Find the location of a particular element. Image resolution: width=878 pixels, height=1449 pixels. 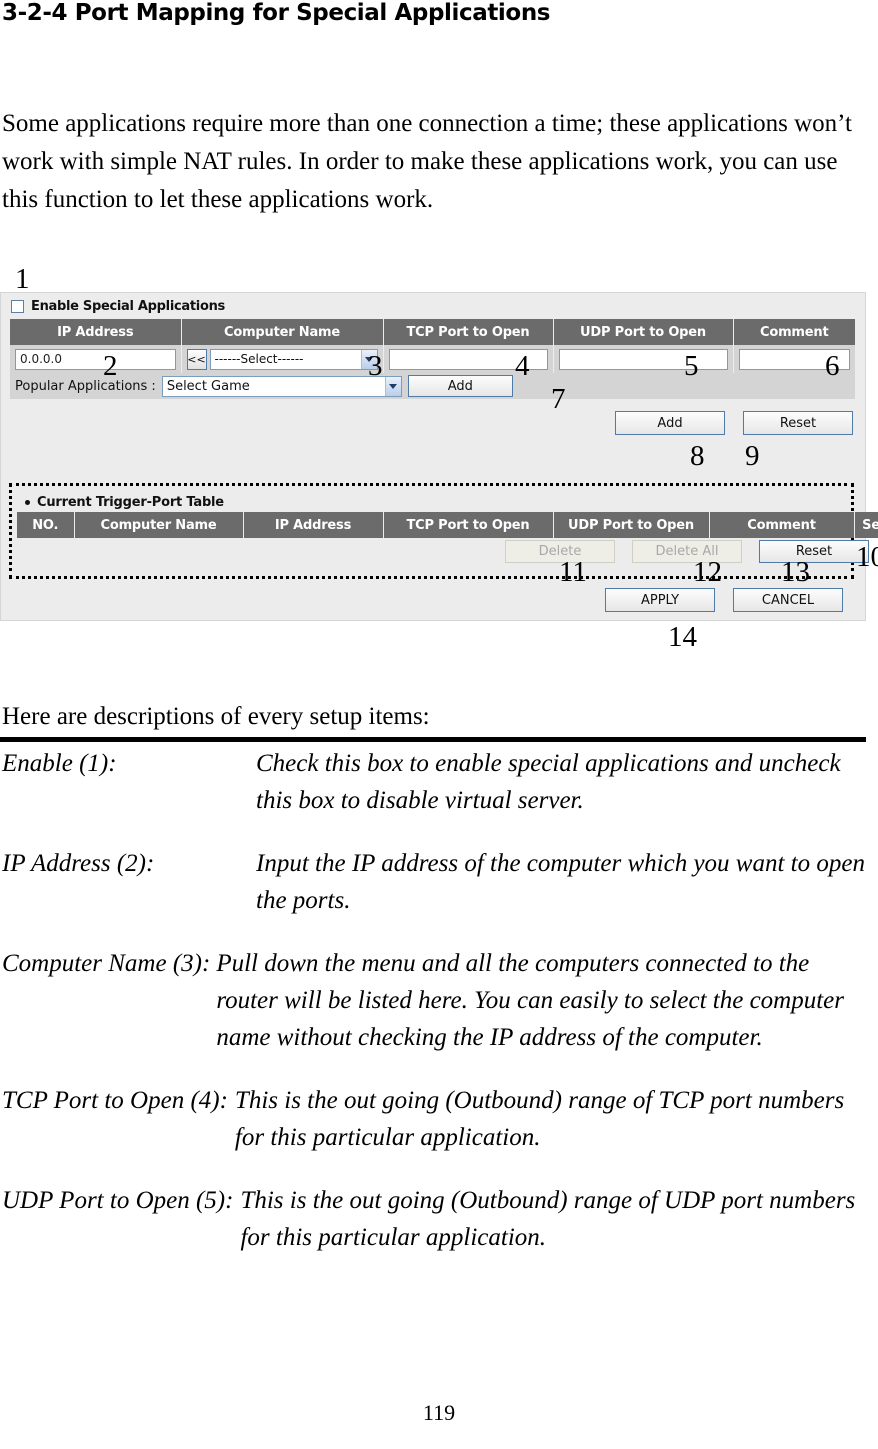

chevron-down-icon is located at coordinates (392, 386).